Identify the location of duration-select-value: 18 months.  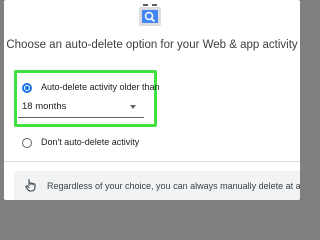
(44, 106).